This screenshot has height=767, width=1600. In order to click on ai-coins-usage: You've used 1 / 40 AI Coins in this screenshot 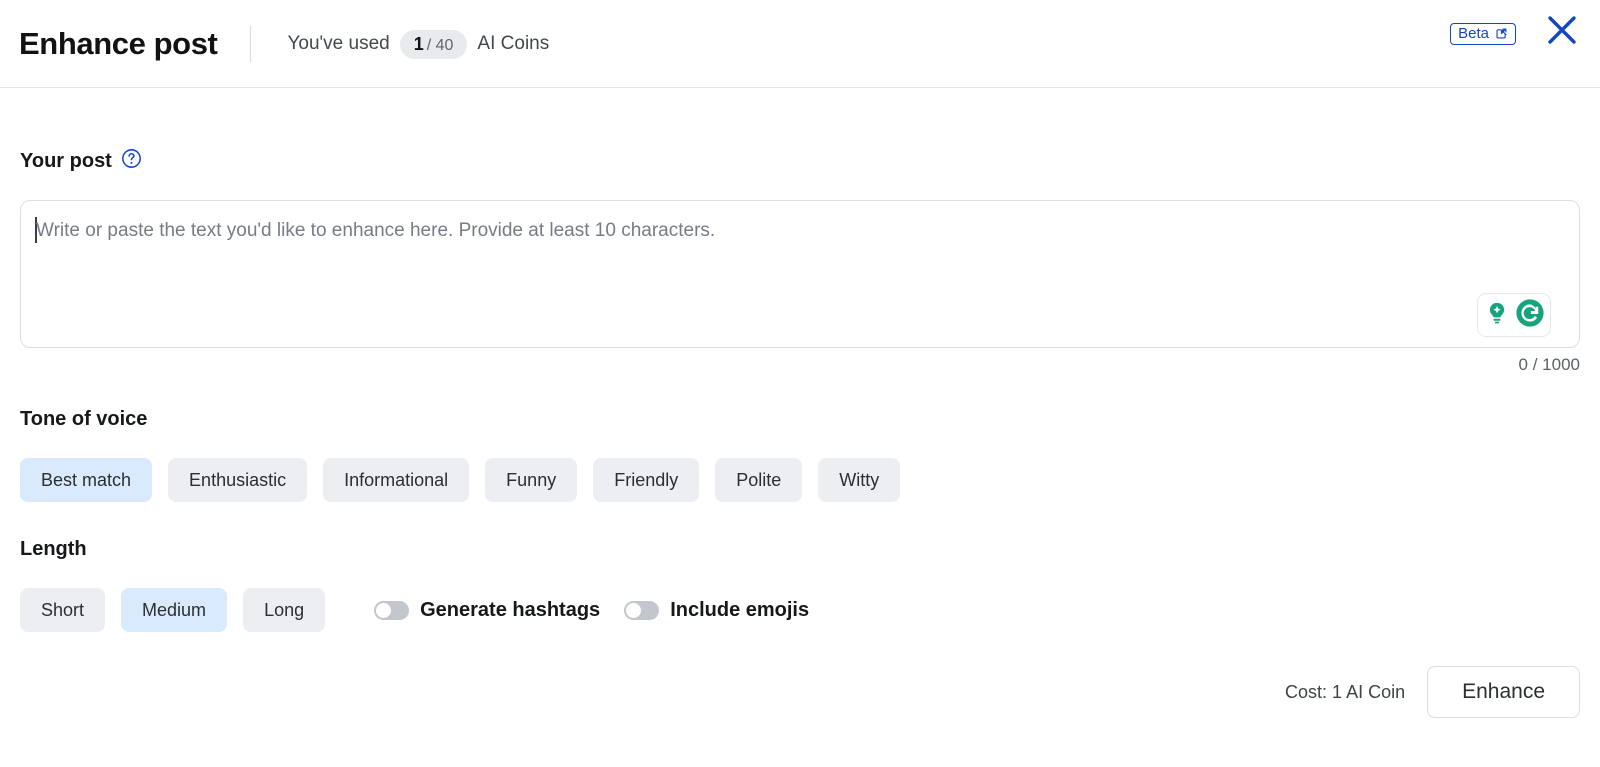, I will do `click(418, 44)`.